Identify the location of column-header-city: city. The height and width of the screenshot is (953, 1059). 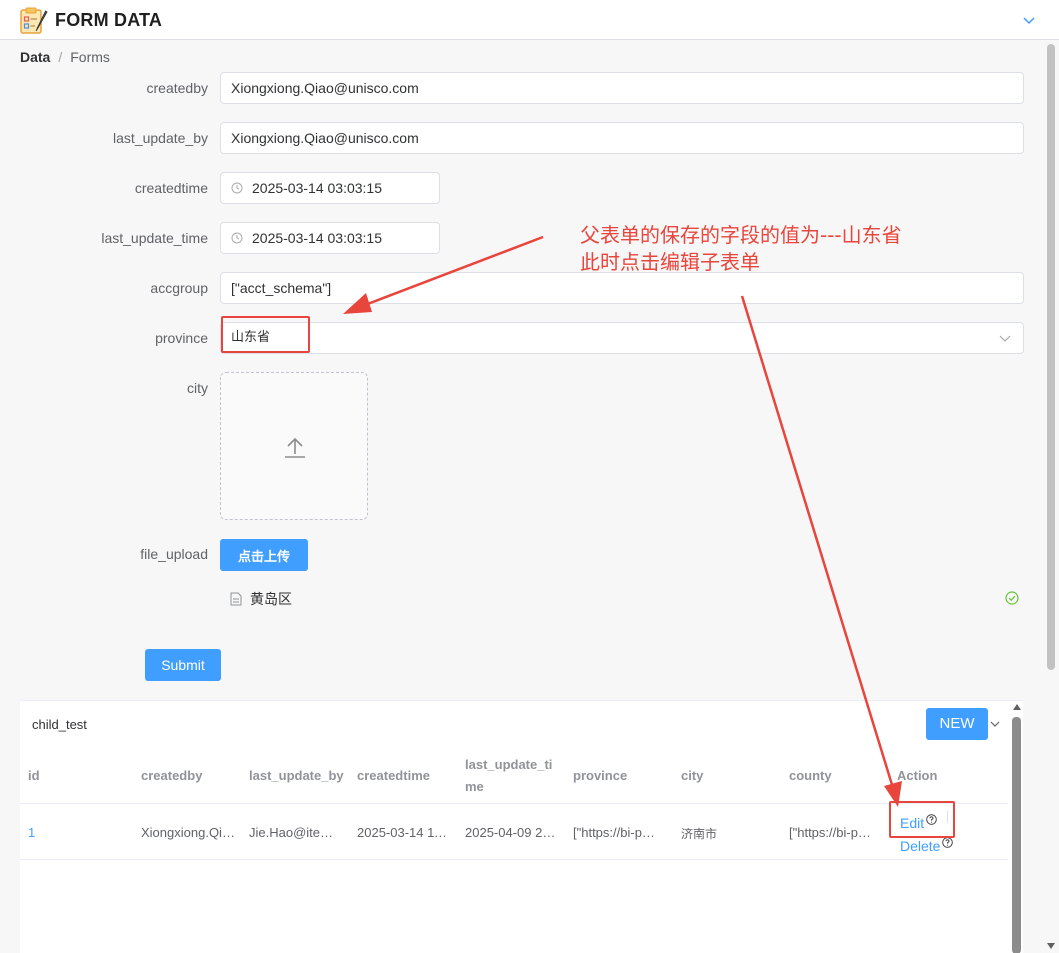
(692, 776).